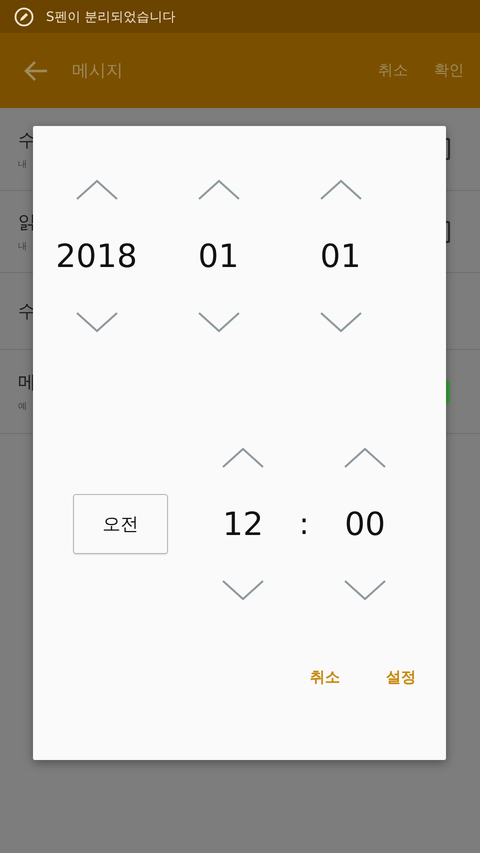  What do you see at coordinates (36, 71) in the screenshot?
I see `back-arrow-icon` at bounding box center [36, 71].